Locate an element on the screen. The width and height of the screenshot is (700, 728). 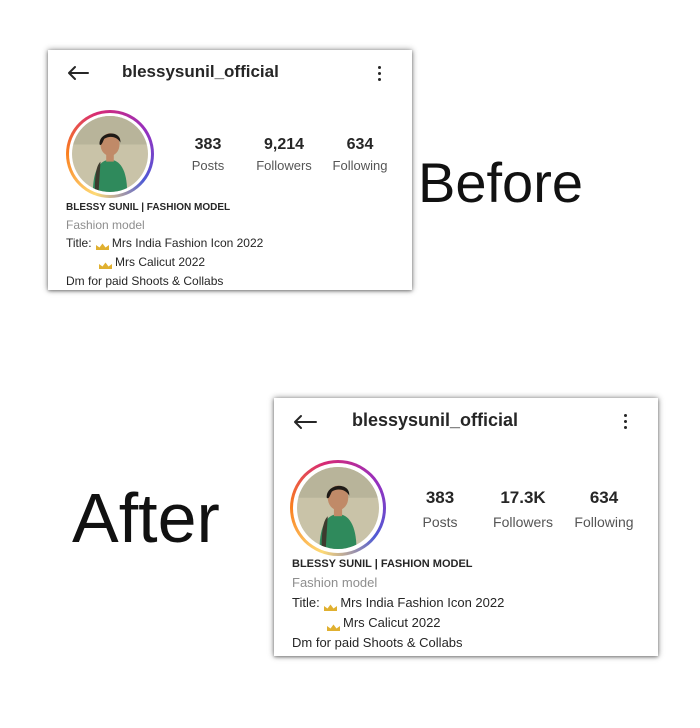
before-label: Before is located at coordinates (500, 182).